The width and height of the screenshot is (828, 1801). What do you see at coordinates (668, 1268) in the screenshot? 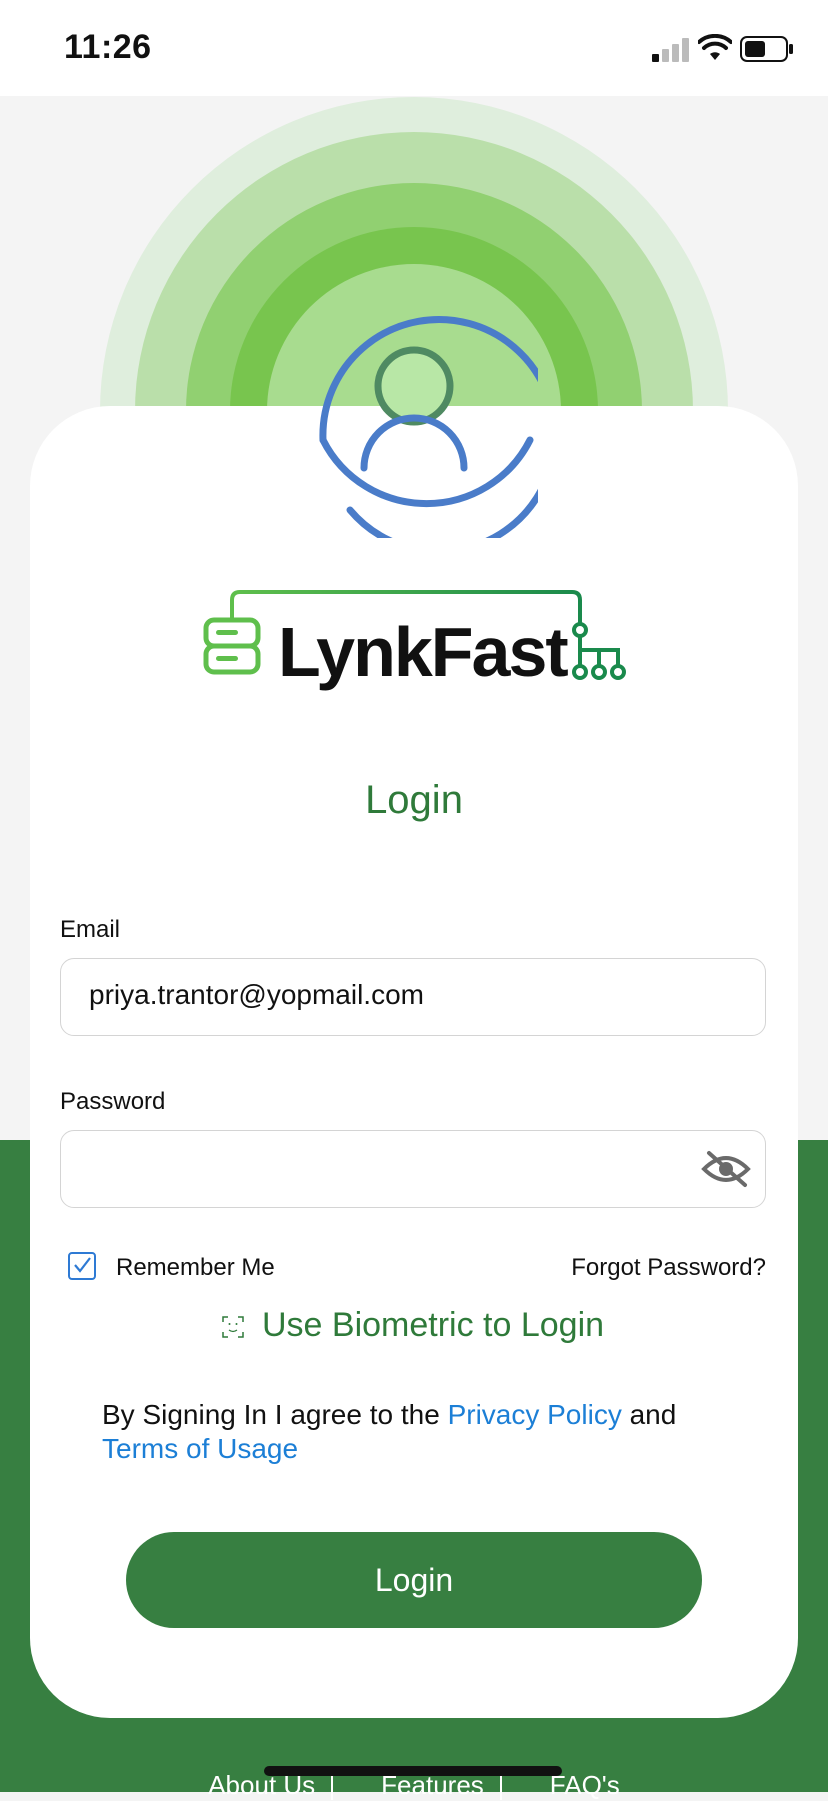
I see `forgot-password-link: Forgot Password?` at bounding box center [668, 1268].